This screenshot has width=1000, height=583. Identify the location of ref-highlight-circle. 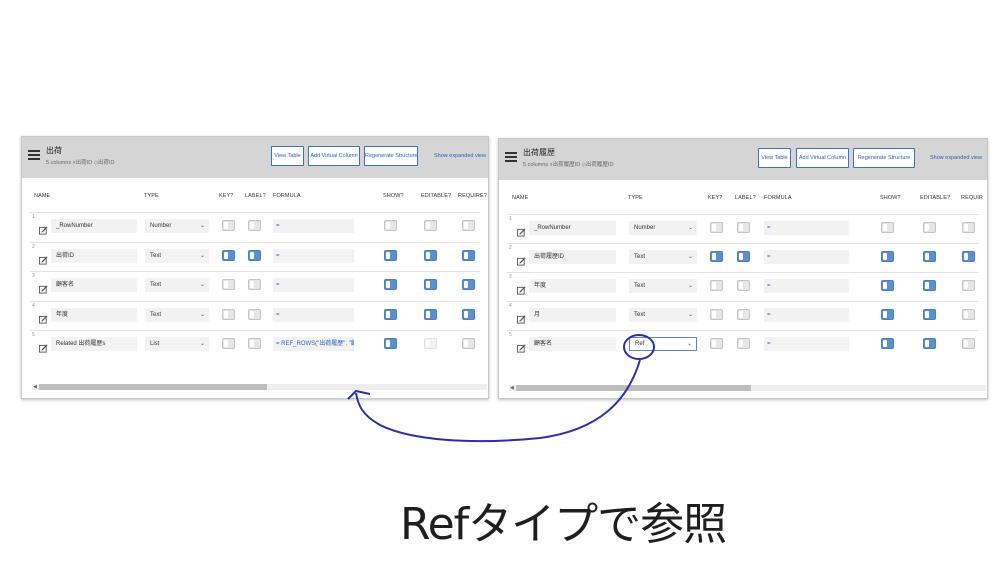
(639, 347).